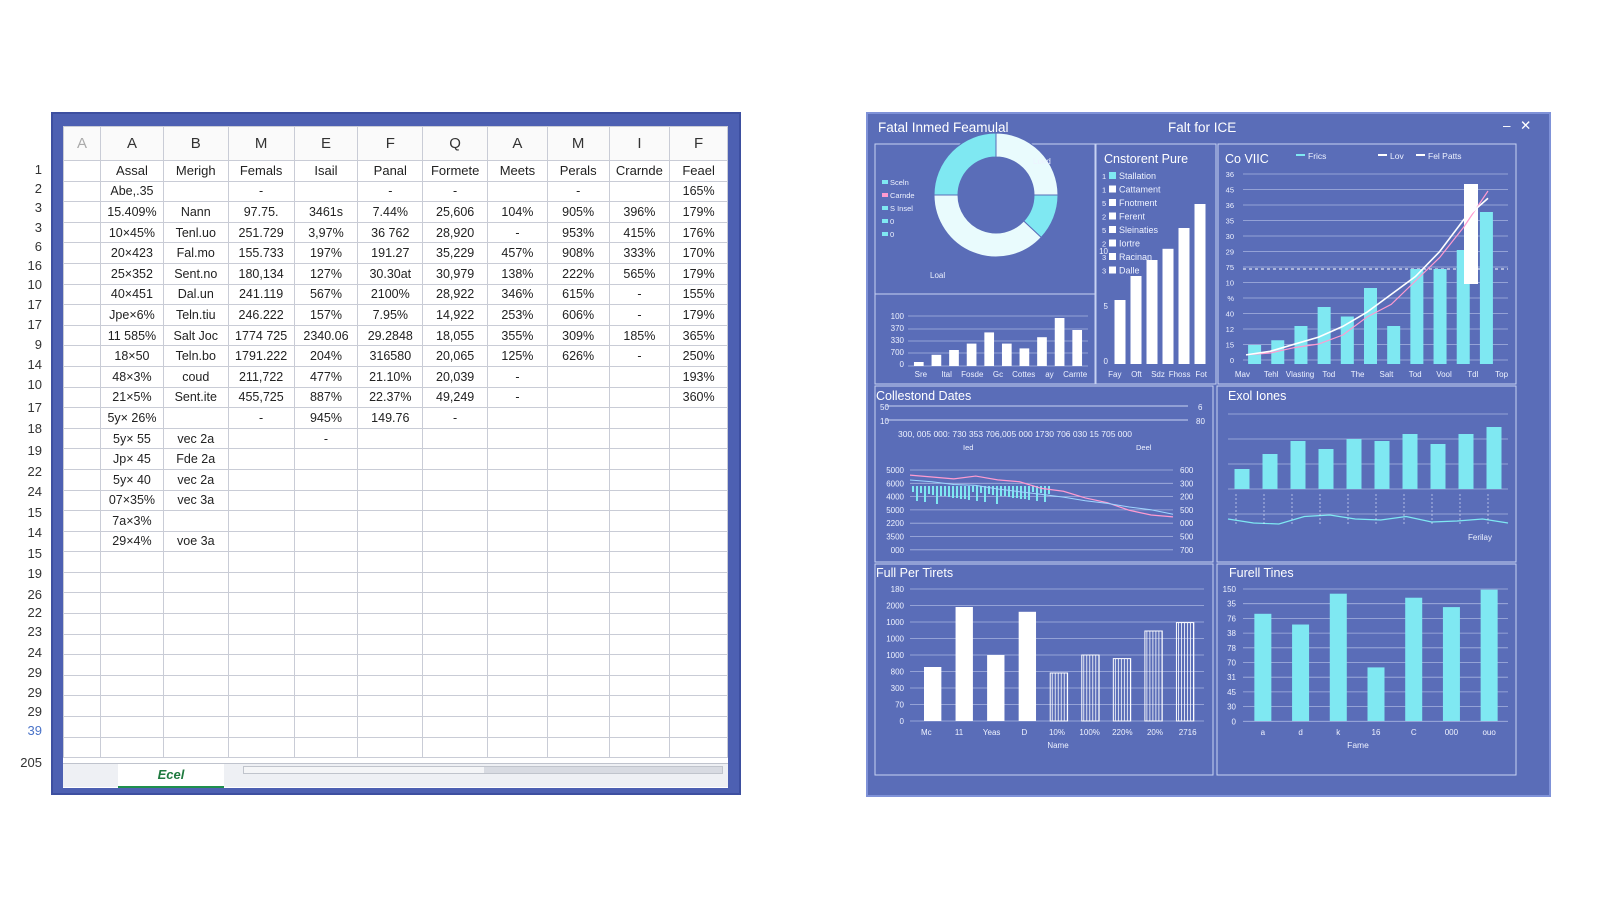 This screenshot has width=1600, height=900. Describe the element at coordinates (35, 428) in the screenshot. I see `row-number: 18` at that location.